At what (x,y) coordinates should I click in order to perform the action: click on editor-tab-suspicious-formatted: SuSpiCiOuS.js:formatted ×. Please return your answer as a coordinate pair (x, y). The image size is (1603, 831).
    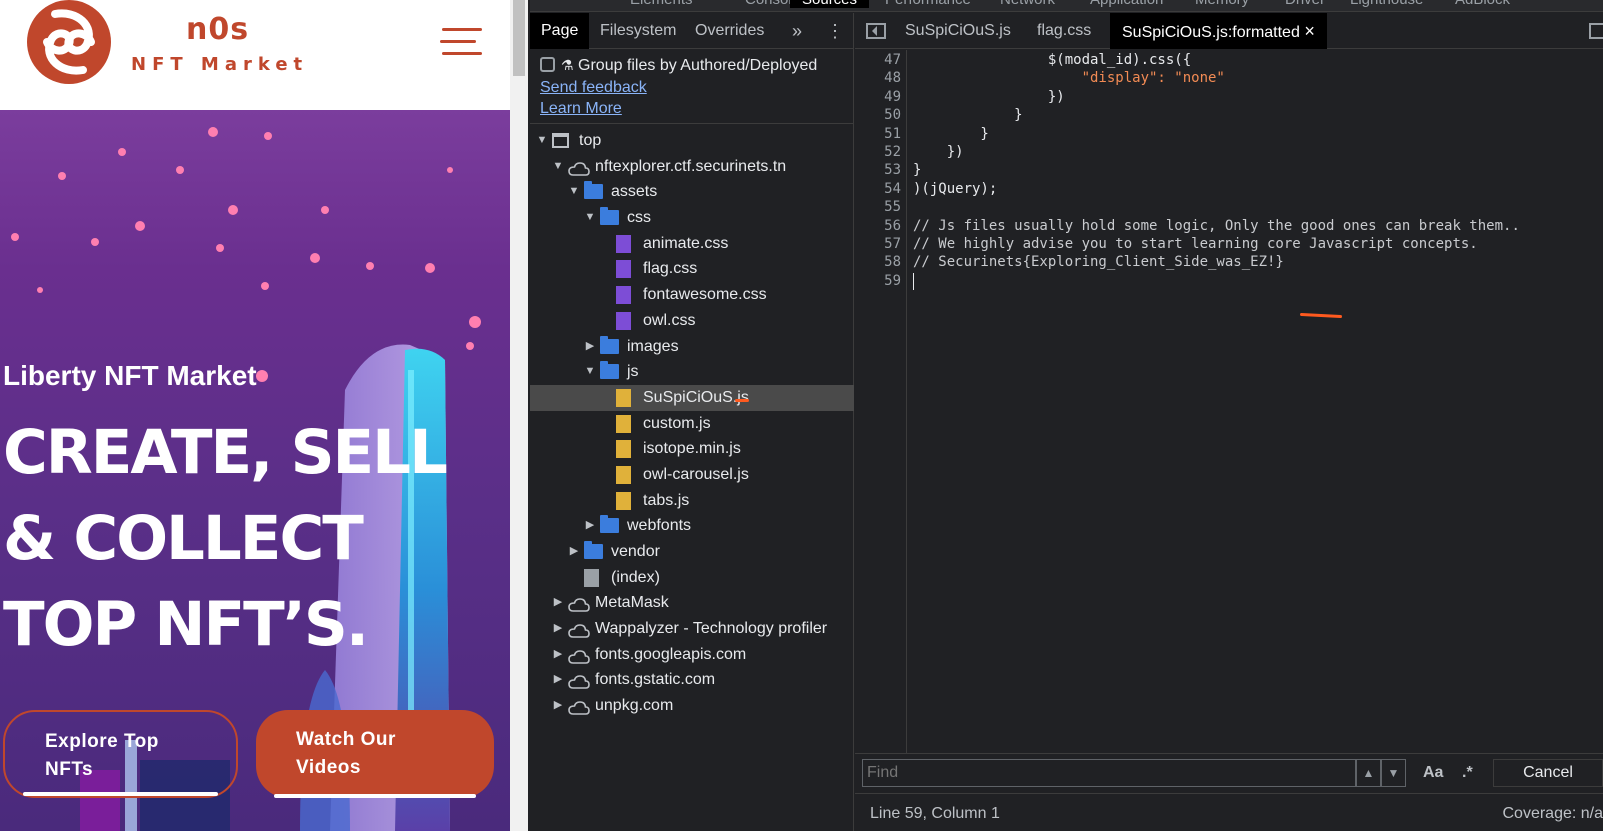
    Looking at the image, I should click on (1218, 31).